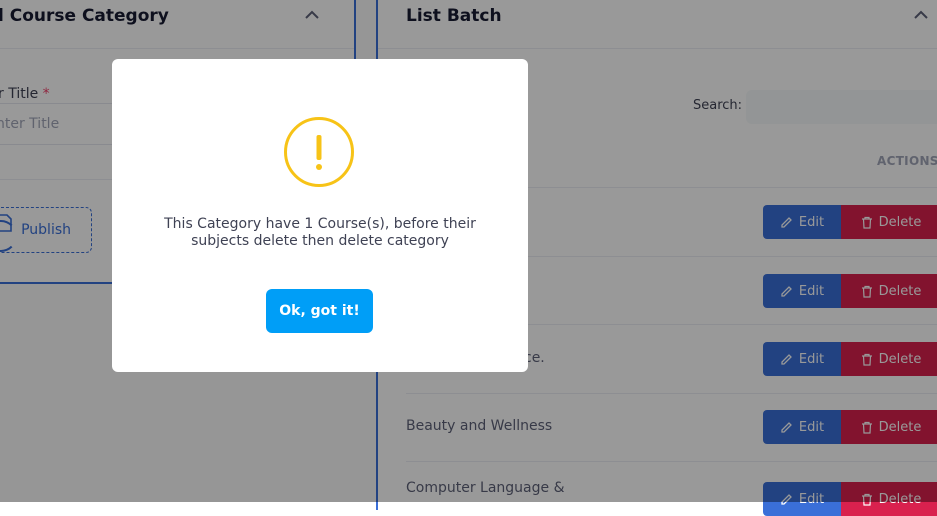 The image size is (937, 516). I want to click on exclamation-circle-icon, so click(319, 152).